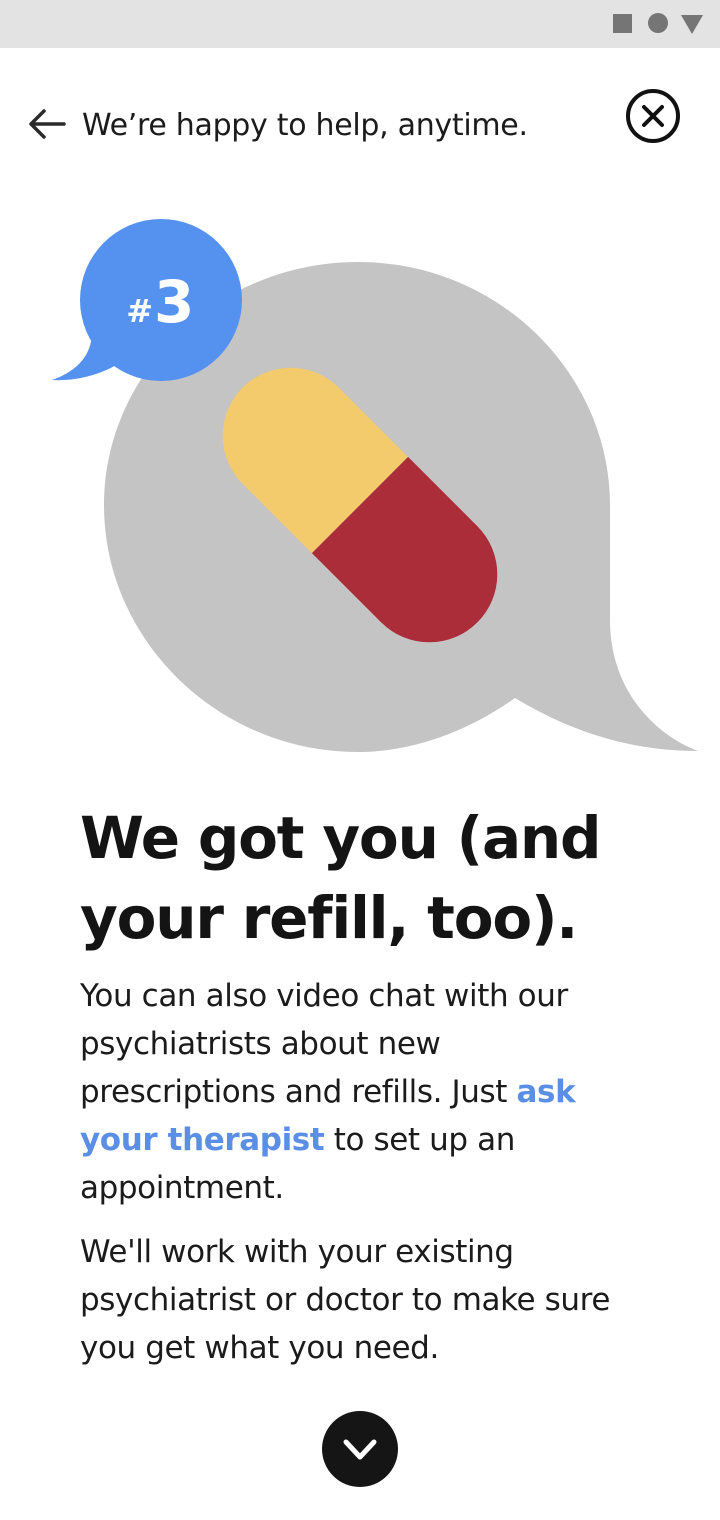 This screenshot has width=720, height=1520. What do you see at coordinates (341, 838) in the screenshot?
I see `headline-line-1: We got you (and` at bounding box center [341, 838].